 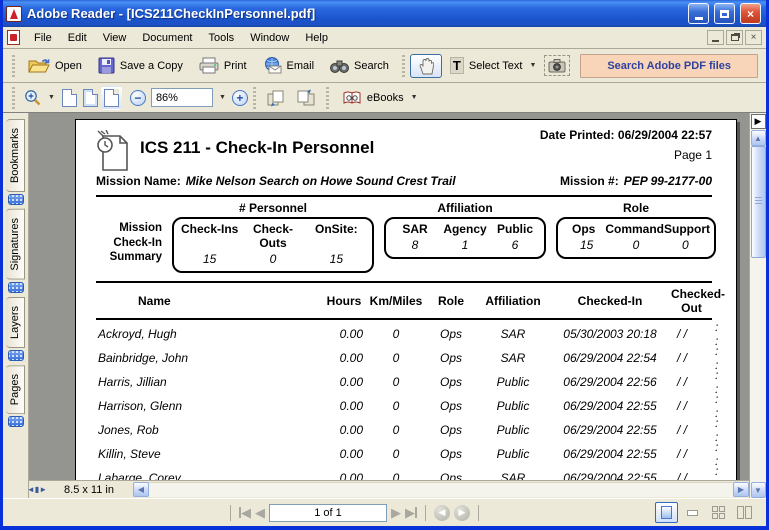 I want to click on next-page-button: ▶, so click(x=396, y=512).